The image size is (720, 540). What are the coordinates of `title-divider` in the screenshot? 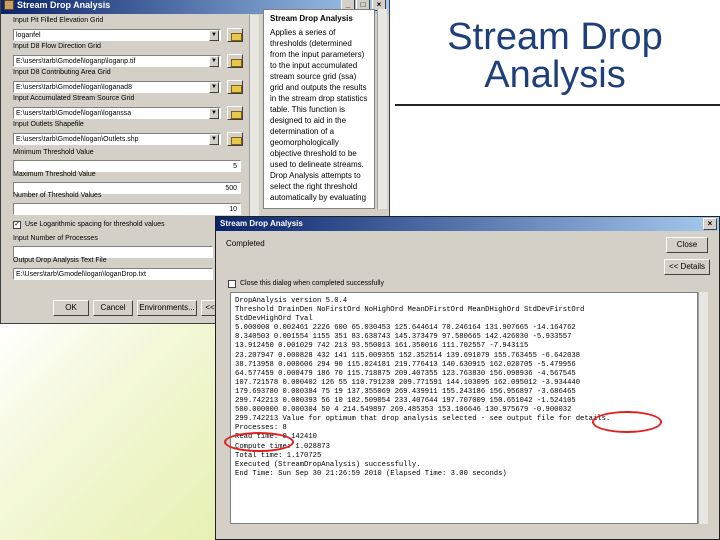 It's located at (557, 105).